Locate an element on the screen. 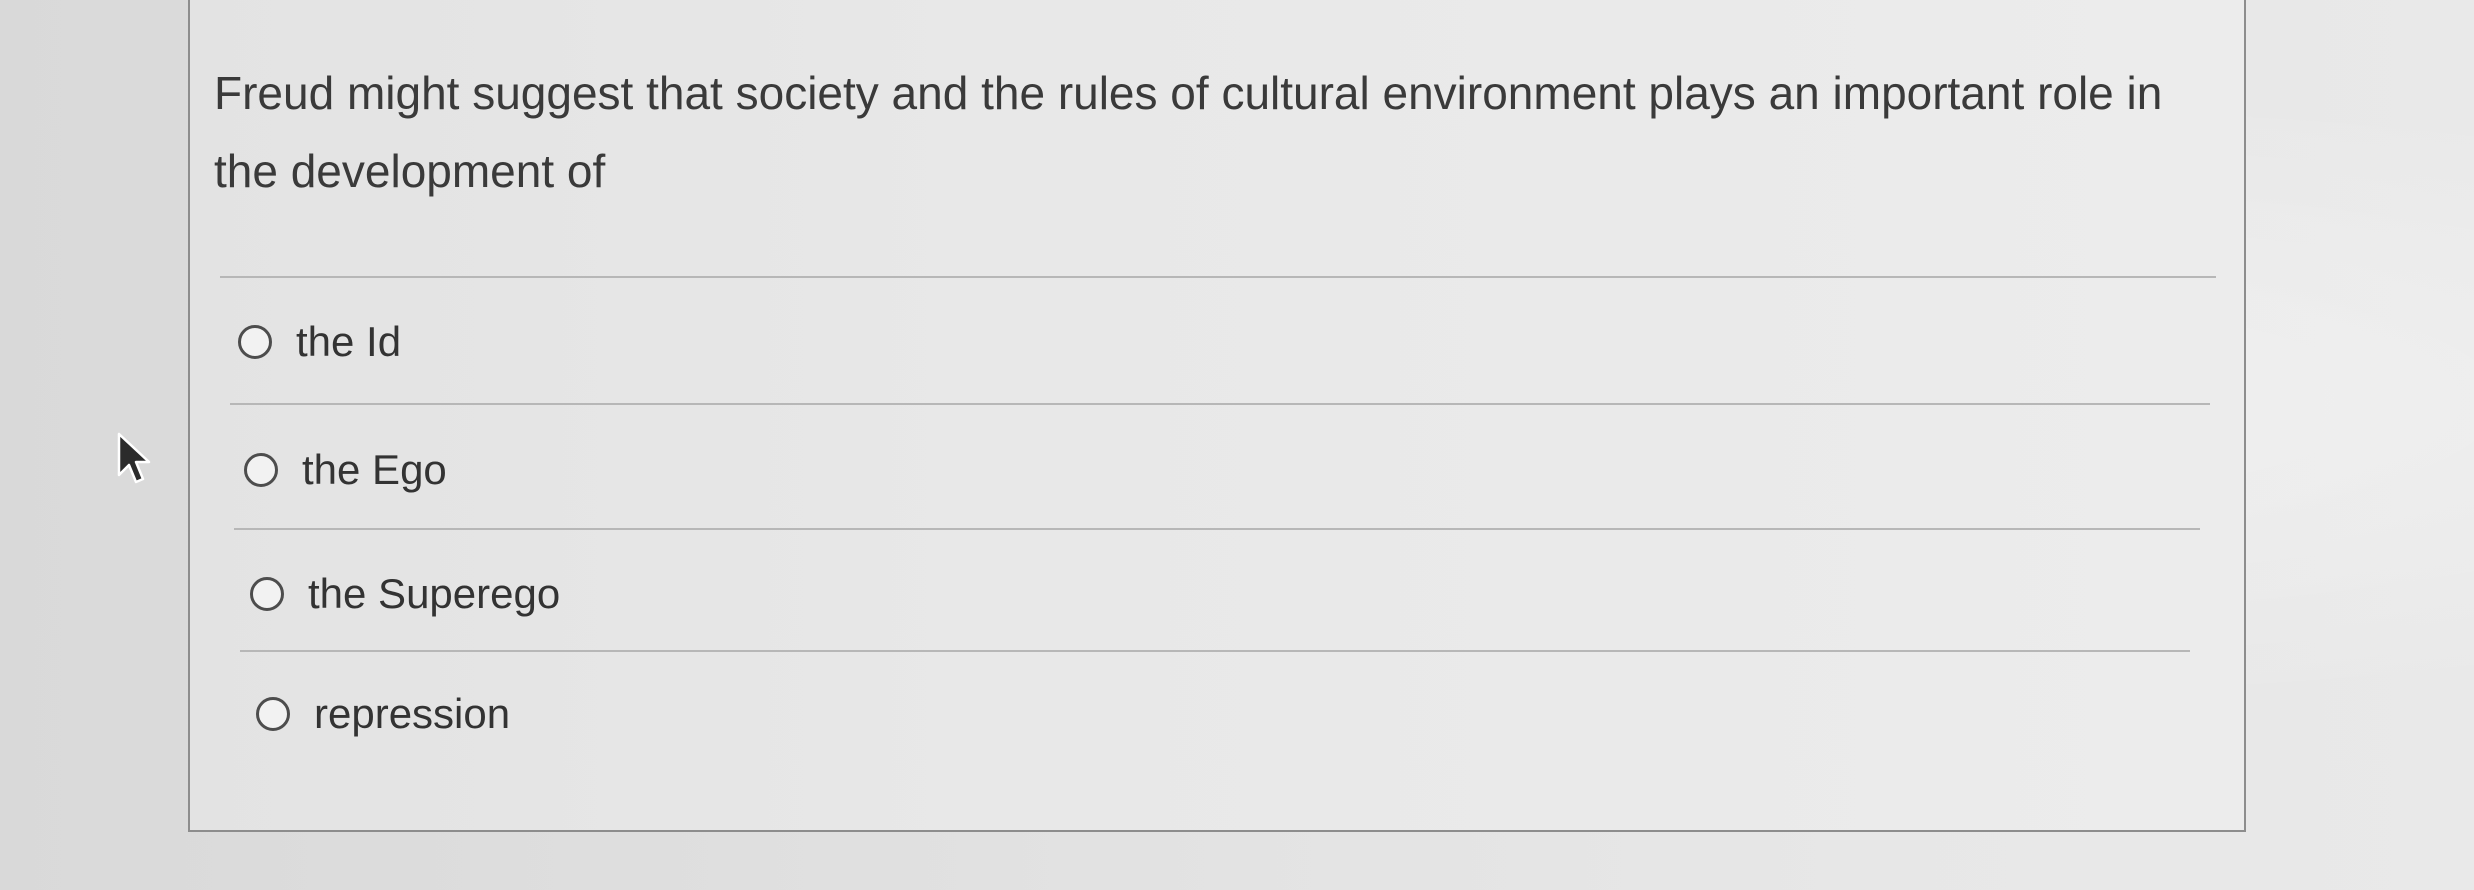 Image resolution: width=2474 pixels, height=890 pixels. answer-option-label: the Id is located at coordinates (349, 341).